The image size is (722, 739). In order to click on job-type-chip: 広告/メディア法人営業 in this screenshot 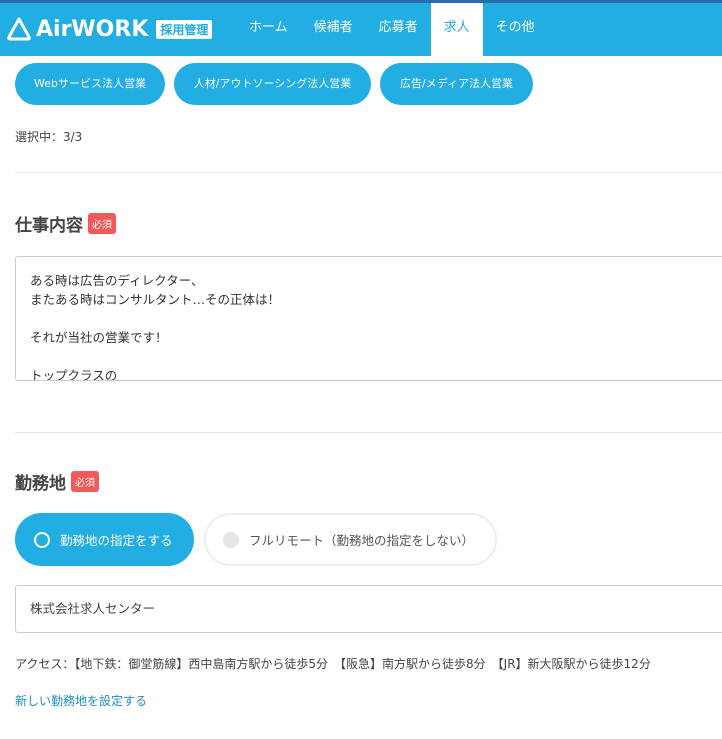, I will do `click(456, 84)`.